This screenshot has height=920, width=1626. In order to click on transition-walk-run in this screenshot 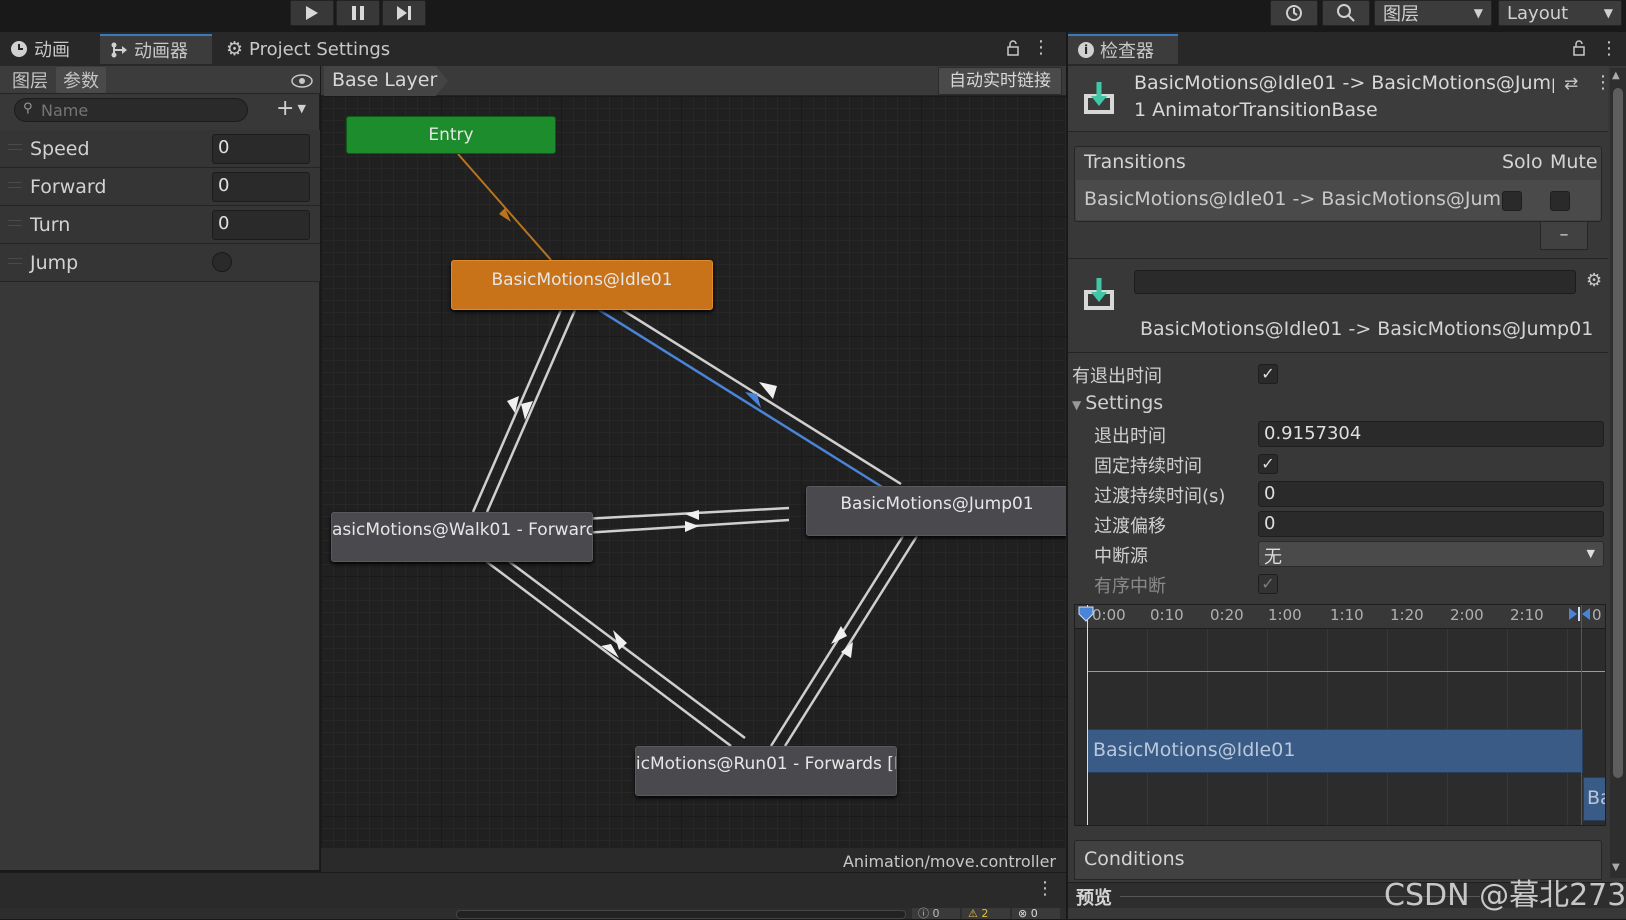, I will do `click(605, 651)`.